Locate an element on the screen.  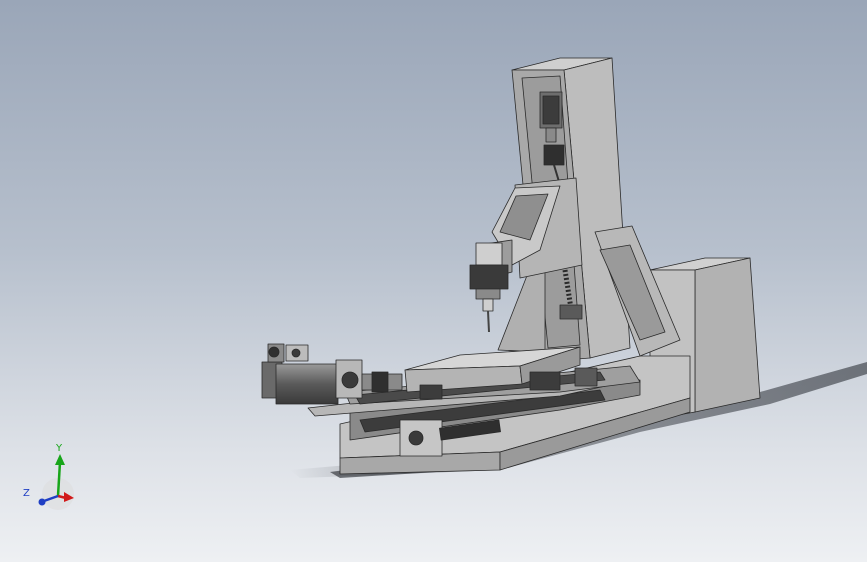
view-orientation-triad: Y Z is located at coordinates (50, 475).